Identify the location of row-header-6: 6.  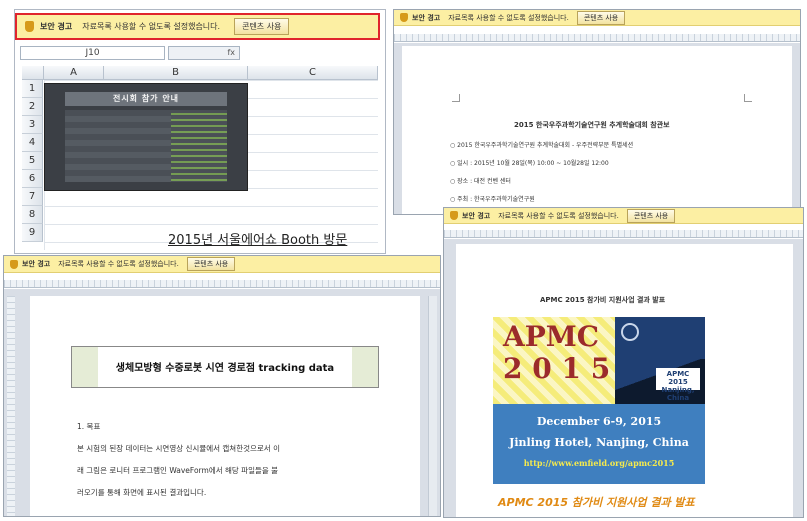
(32, 179).